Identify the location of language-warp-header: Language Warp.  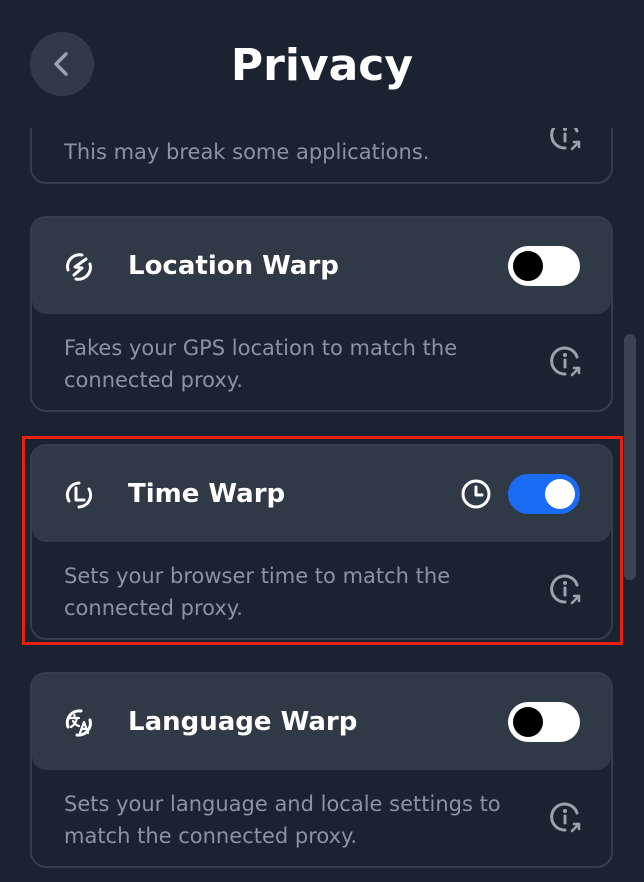
(321, 722).